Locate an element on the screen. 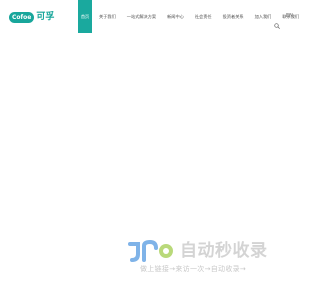  watermark-badge: 自动秒收录 做上链接→来访一次→自动收录→ is located at coordinates (208, 259).